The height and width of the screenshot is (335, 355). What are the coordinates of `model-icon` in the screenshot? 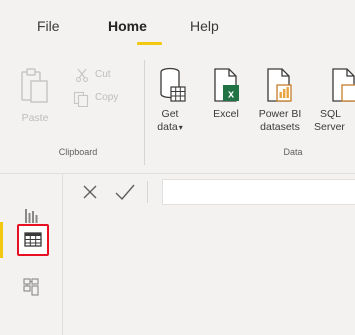 It's located at (31, 287).